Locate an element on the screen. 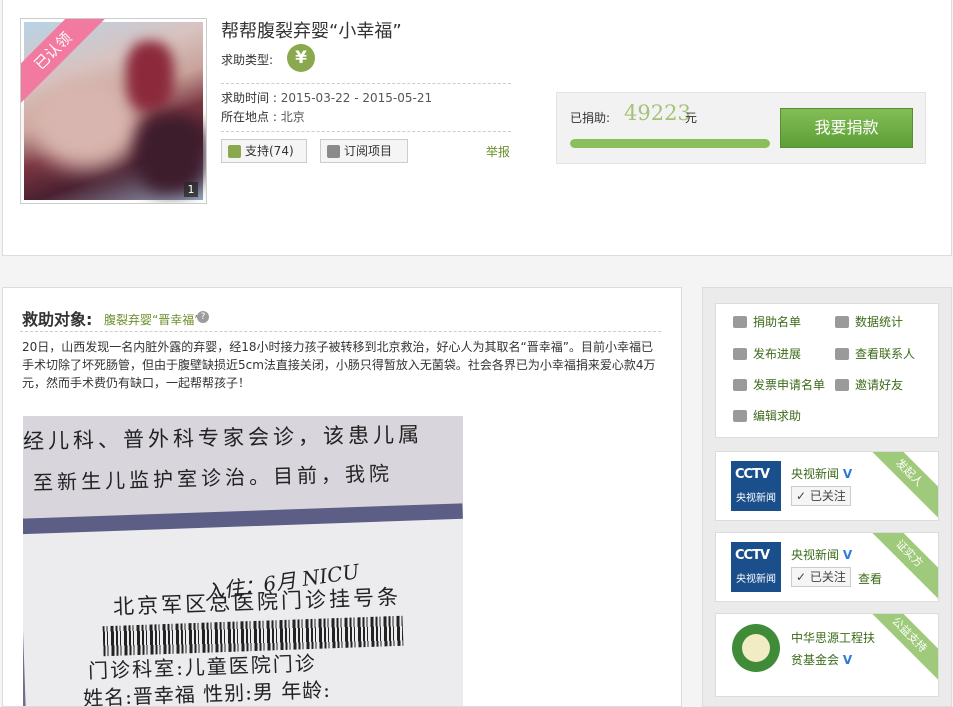 The image size is (953, 707). yen-icon: ¥ is located at coordinates (301, 58).